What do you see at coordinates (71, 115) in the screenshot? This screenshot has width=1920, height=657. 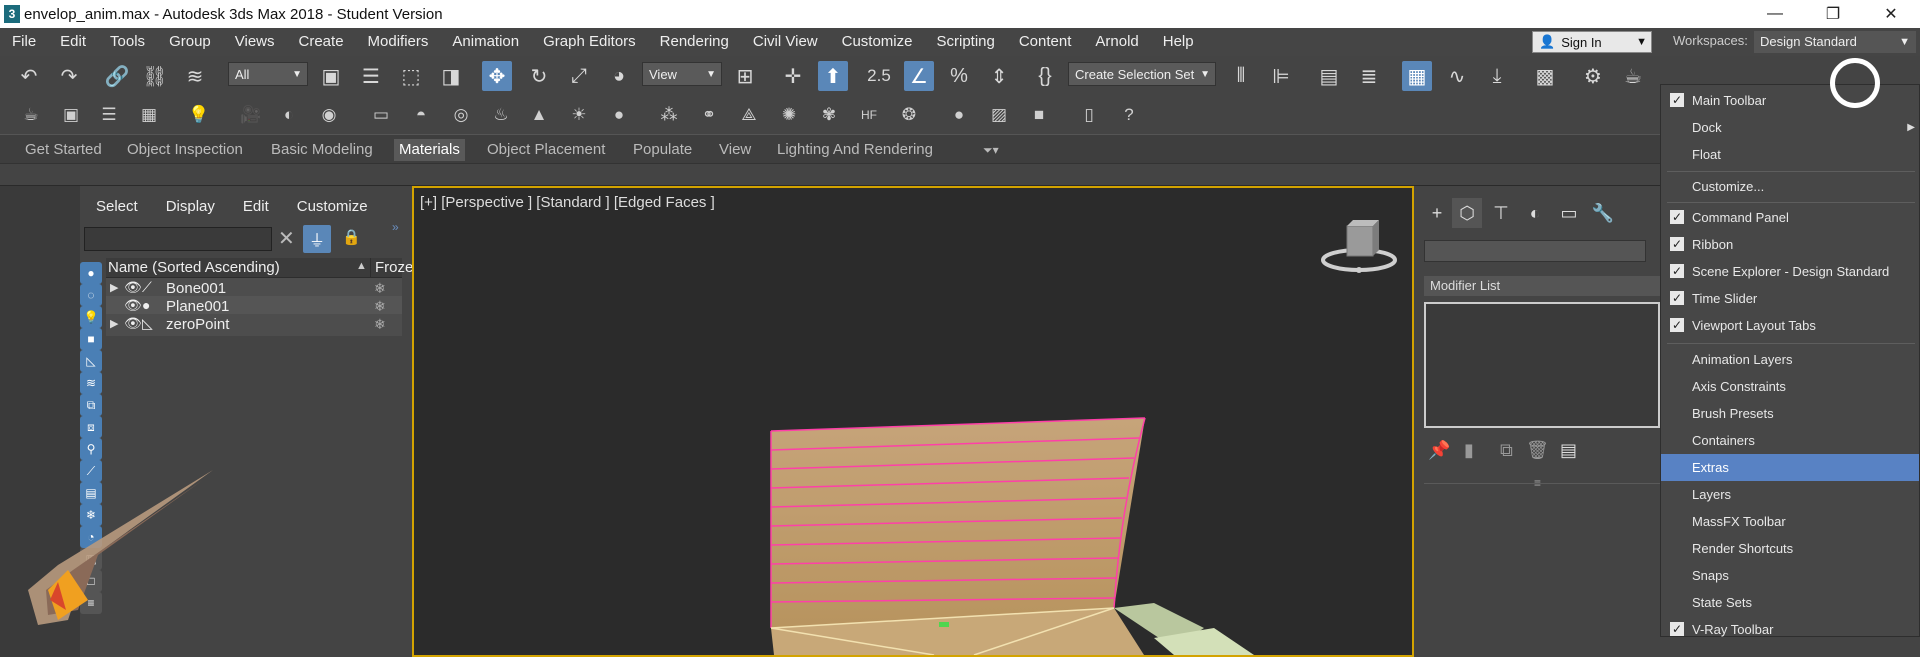 I see `render-frame-icon: ▣` at bounding box center [71, 115].